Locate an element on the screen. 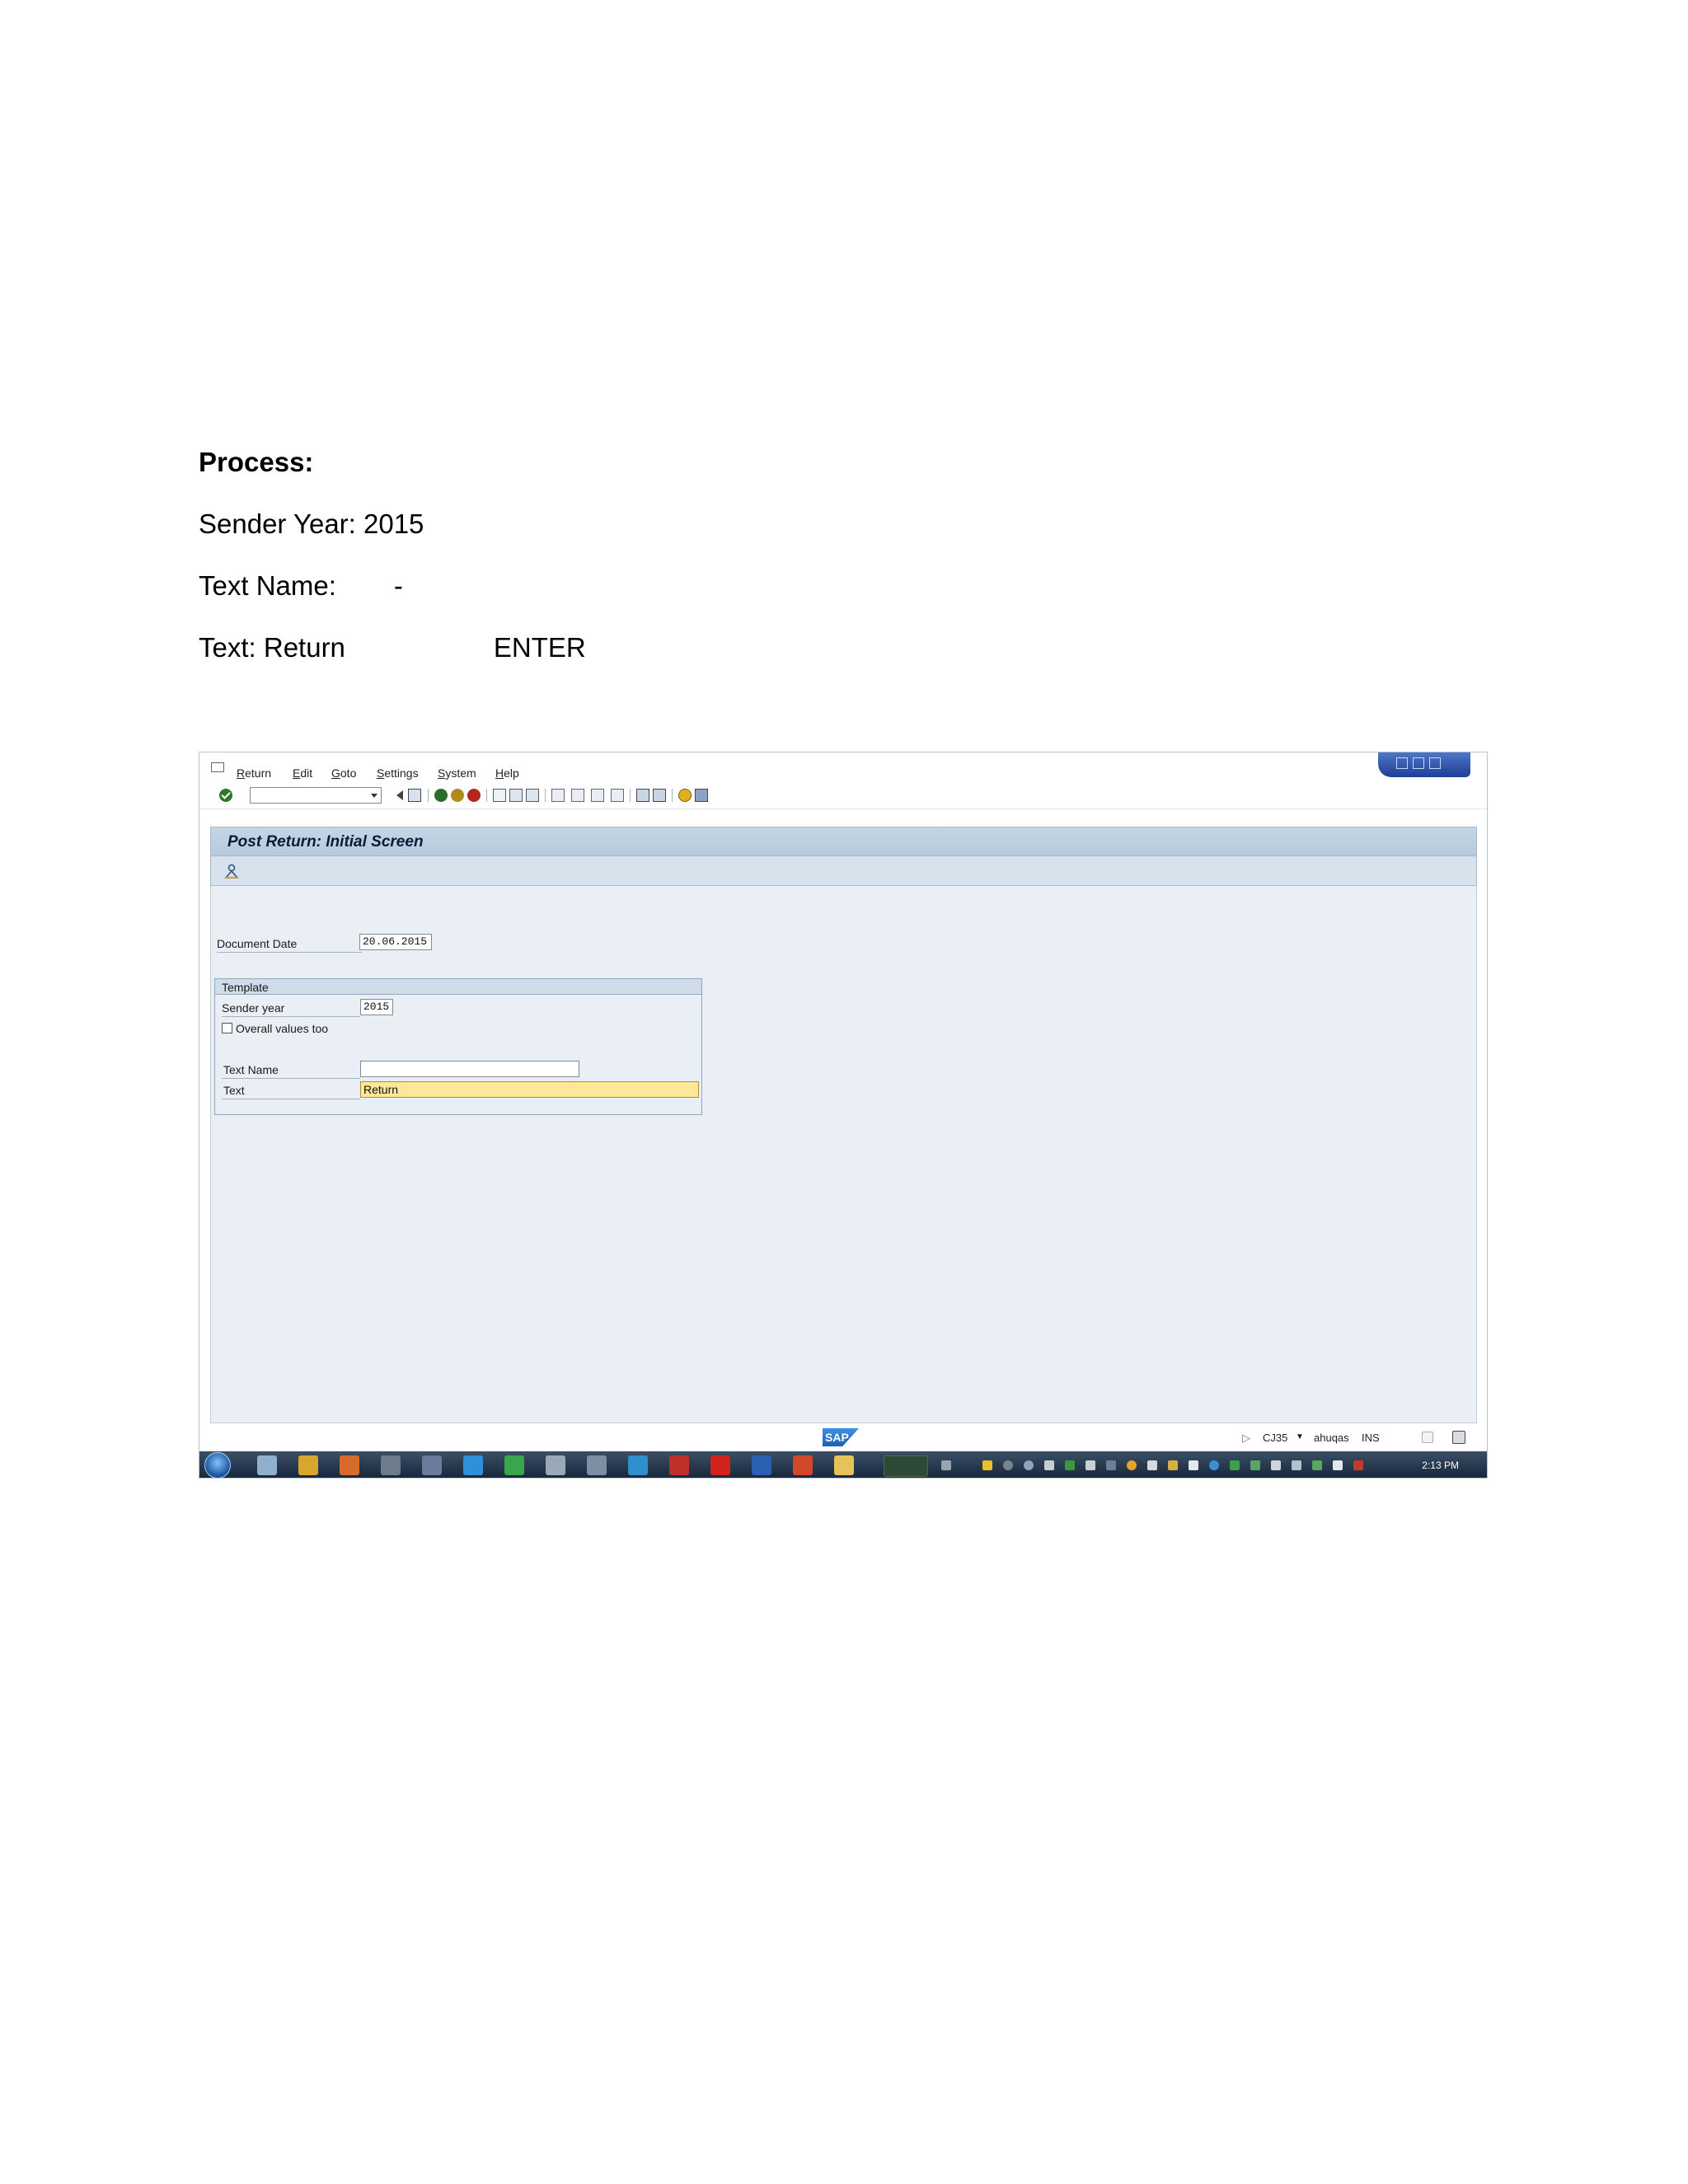 This screenshot has width=1688, height=2184. sender-year-line: Sender Year: 2015 is located at coordinates (311, 524).